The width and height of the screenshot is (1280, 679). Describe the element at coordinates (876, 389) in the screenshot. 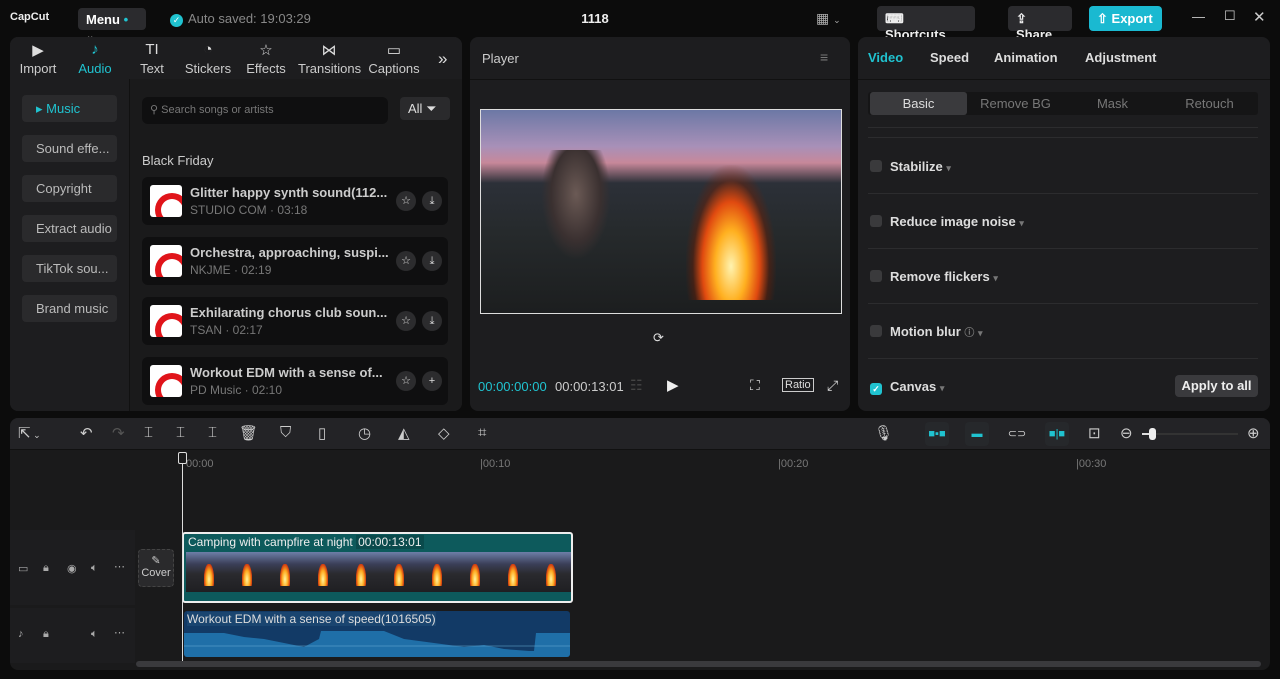

I see `checkbox-checked: ✓` at that location.